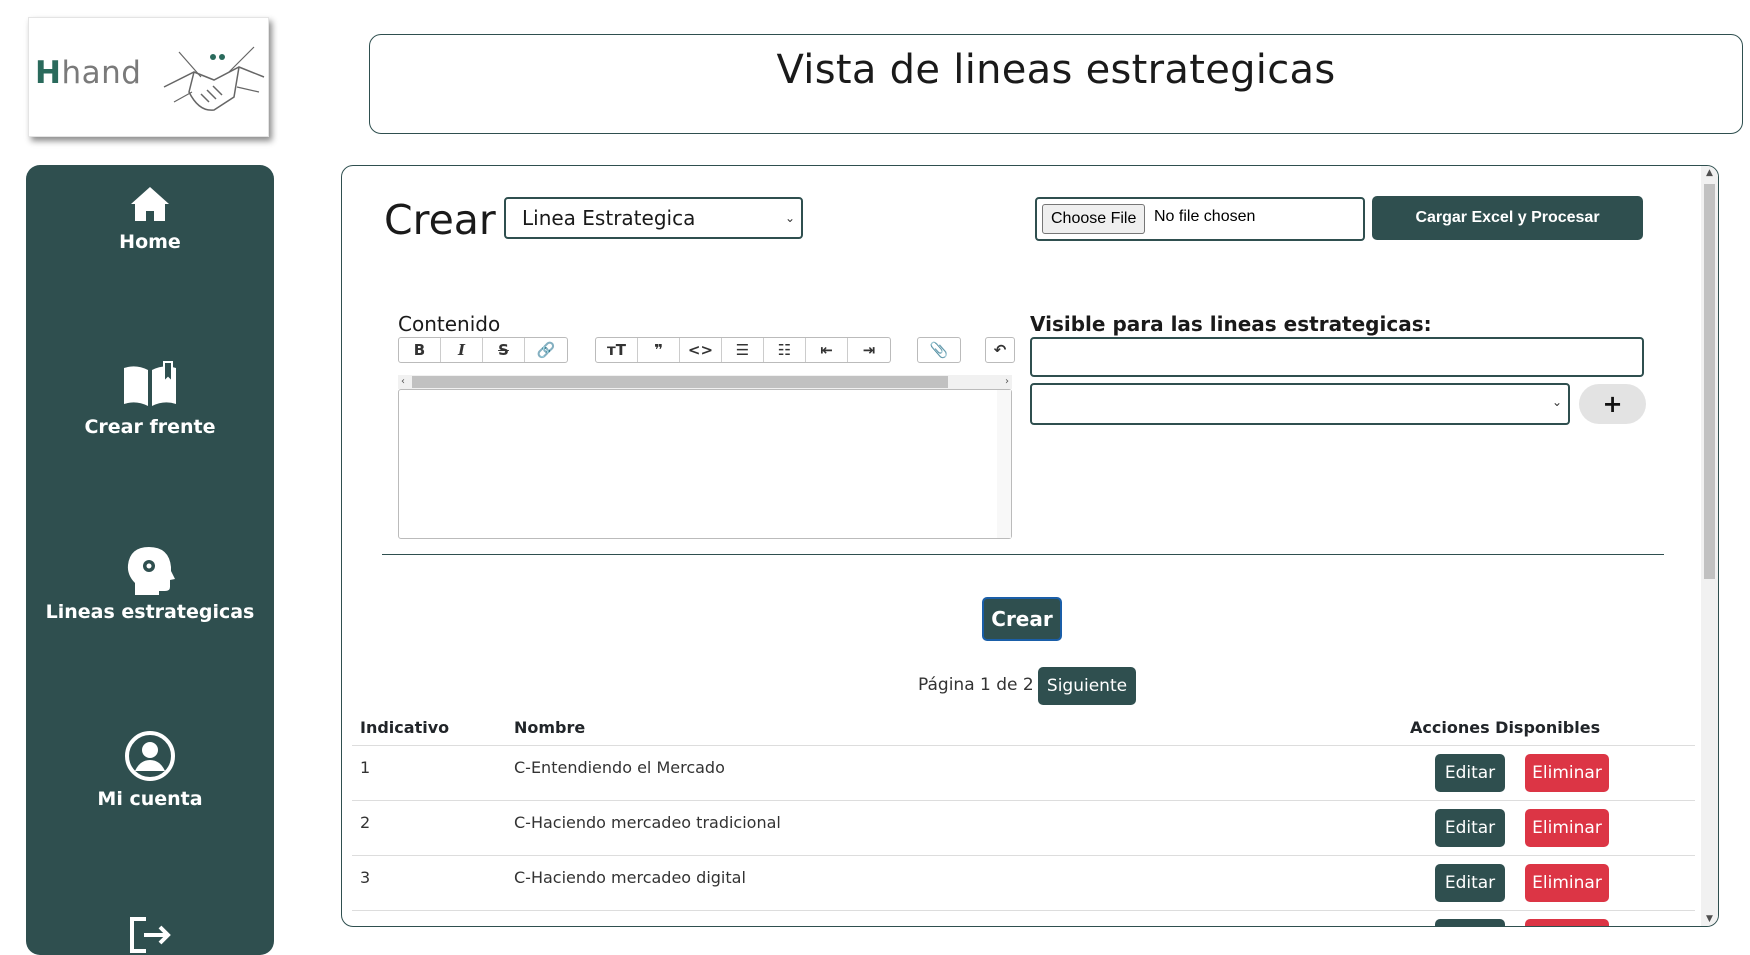 The height and width of the screenshot is (955, 1750). I want to click on logout-icon, so click(150, 935).